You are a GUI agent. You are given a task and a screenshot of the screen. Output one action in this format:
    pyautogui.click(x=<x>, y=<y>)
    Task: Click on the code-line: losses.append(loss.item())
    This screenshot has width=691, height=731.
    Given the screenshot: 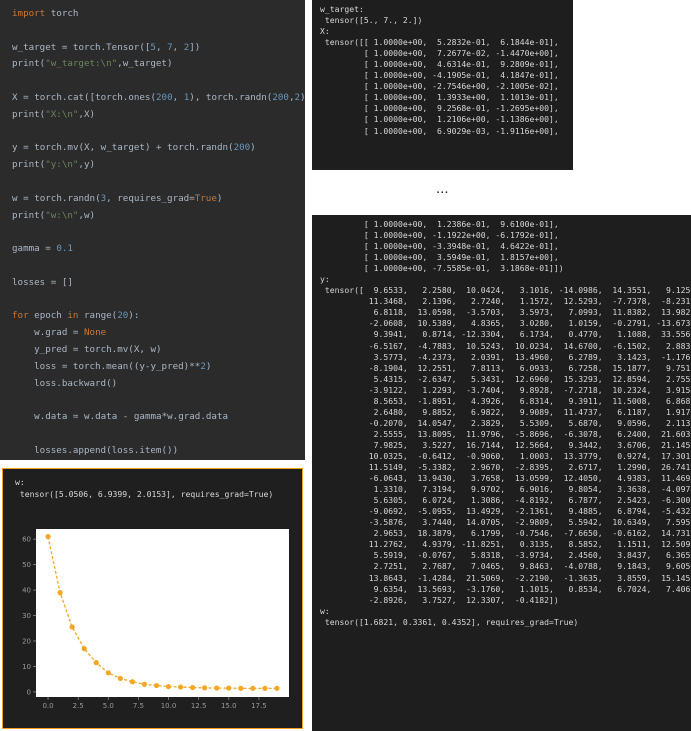 What is the action you would take?
    pyautogui.click(x=95, y=450)
    